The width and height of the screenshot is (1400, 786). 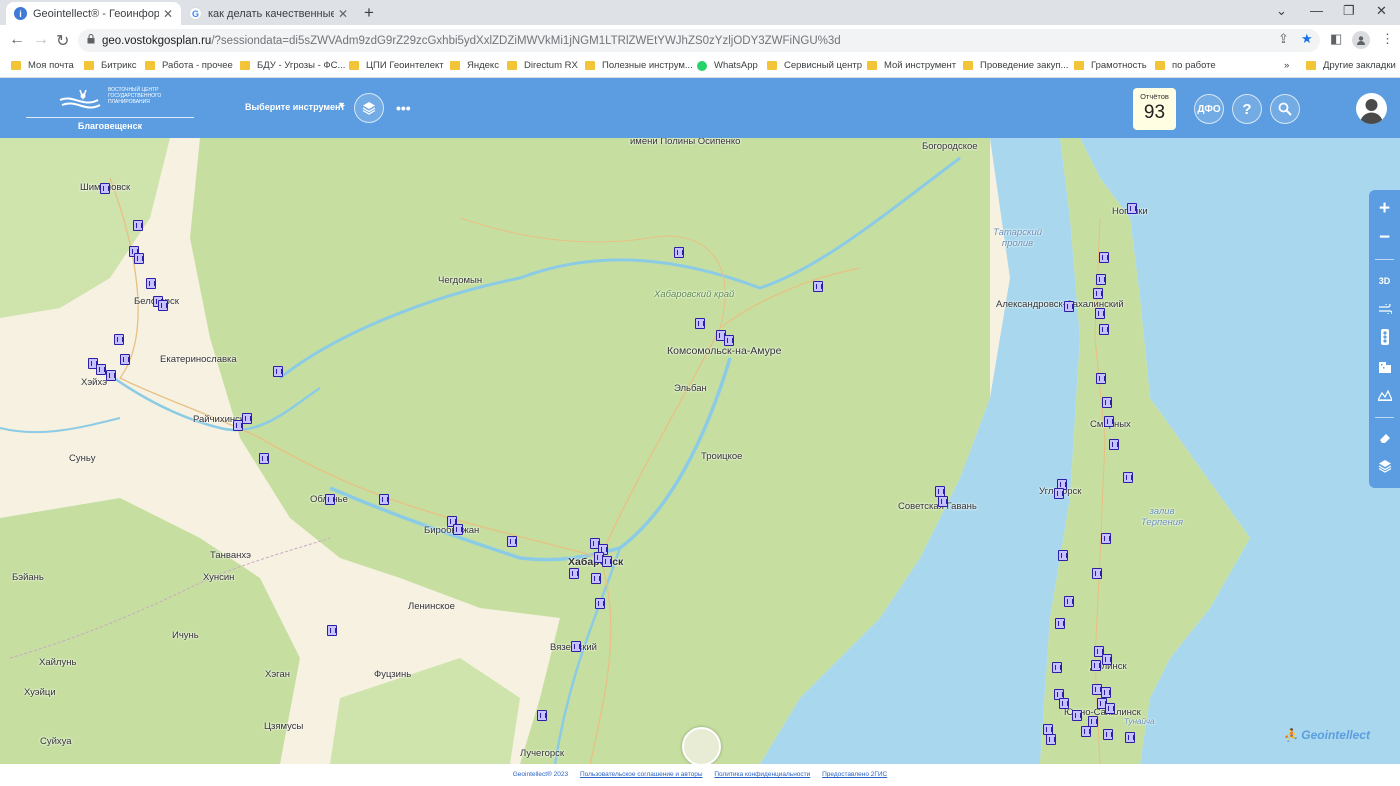 What do you see at coordinates (189, 65) in the screenshot?
I see `bookmark-item: Работа - прочее` at bounding box center [189, 65].